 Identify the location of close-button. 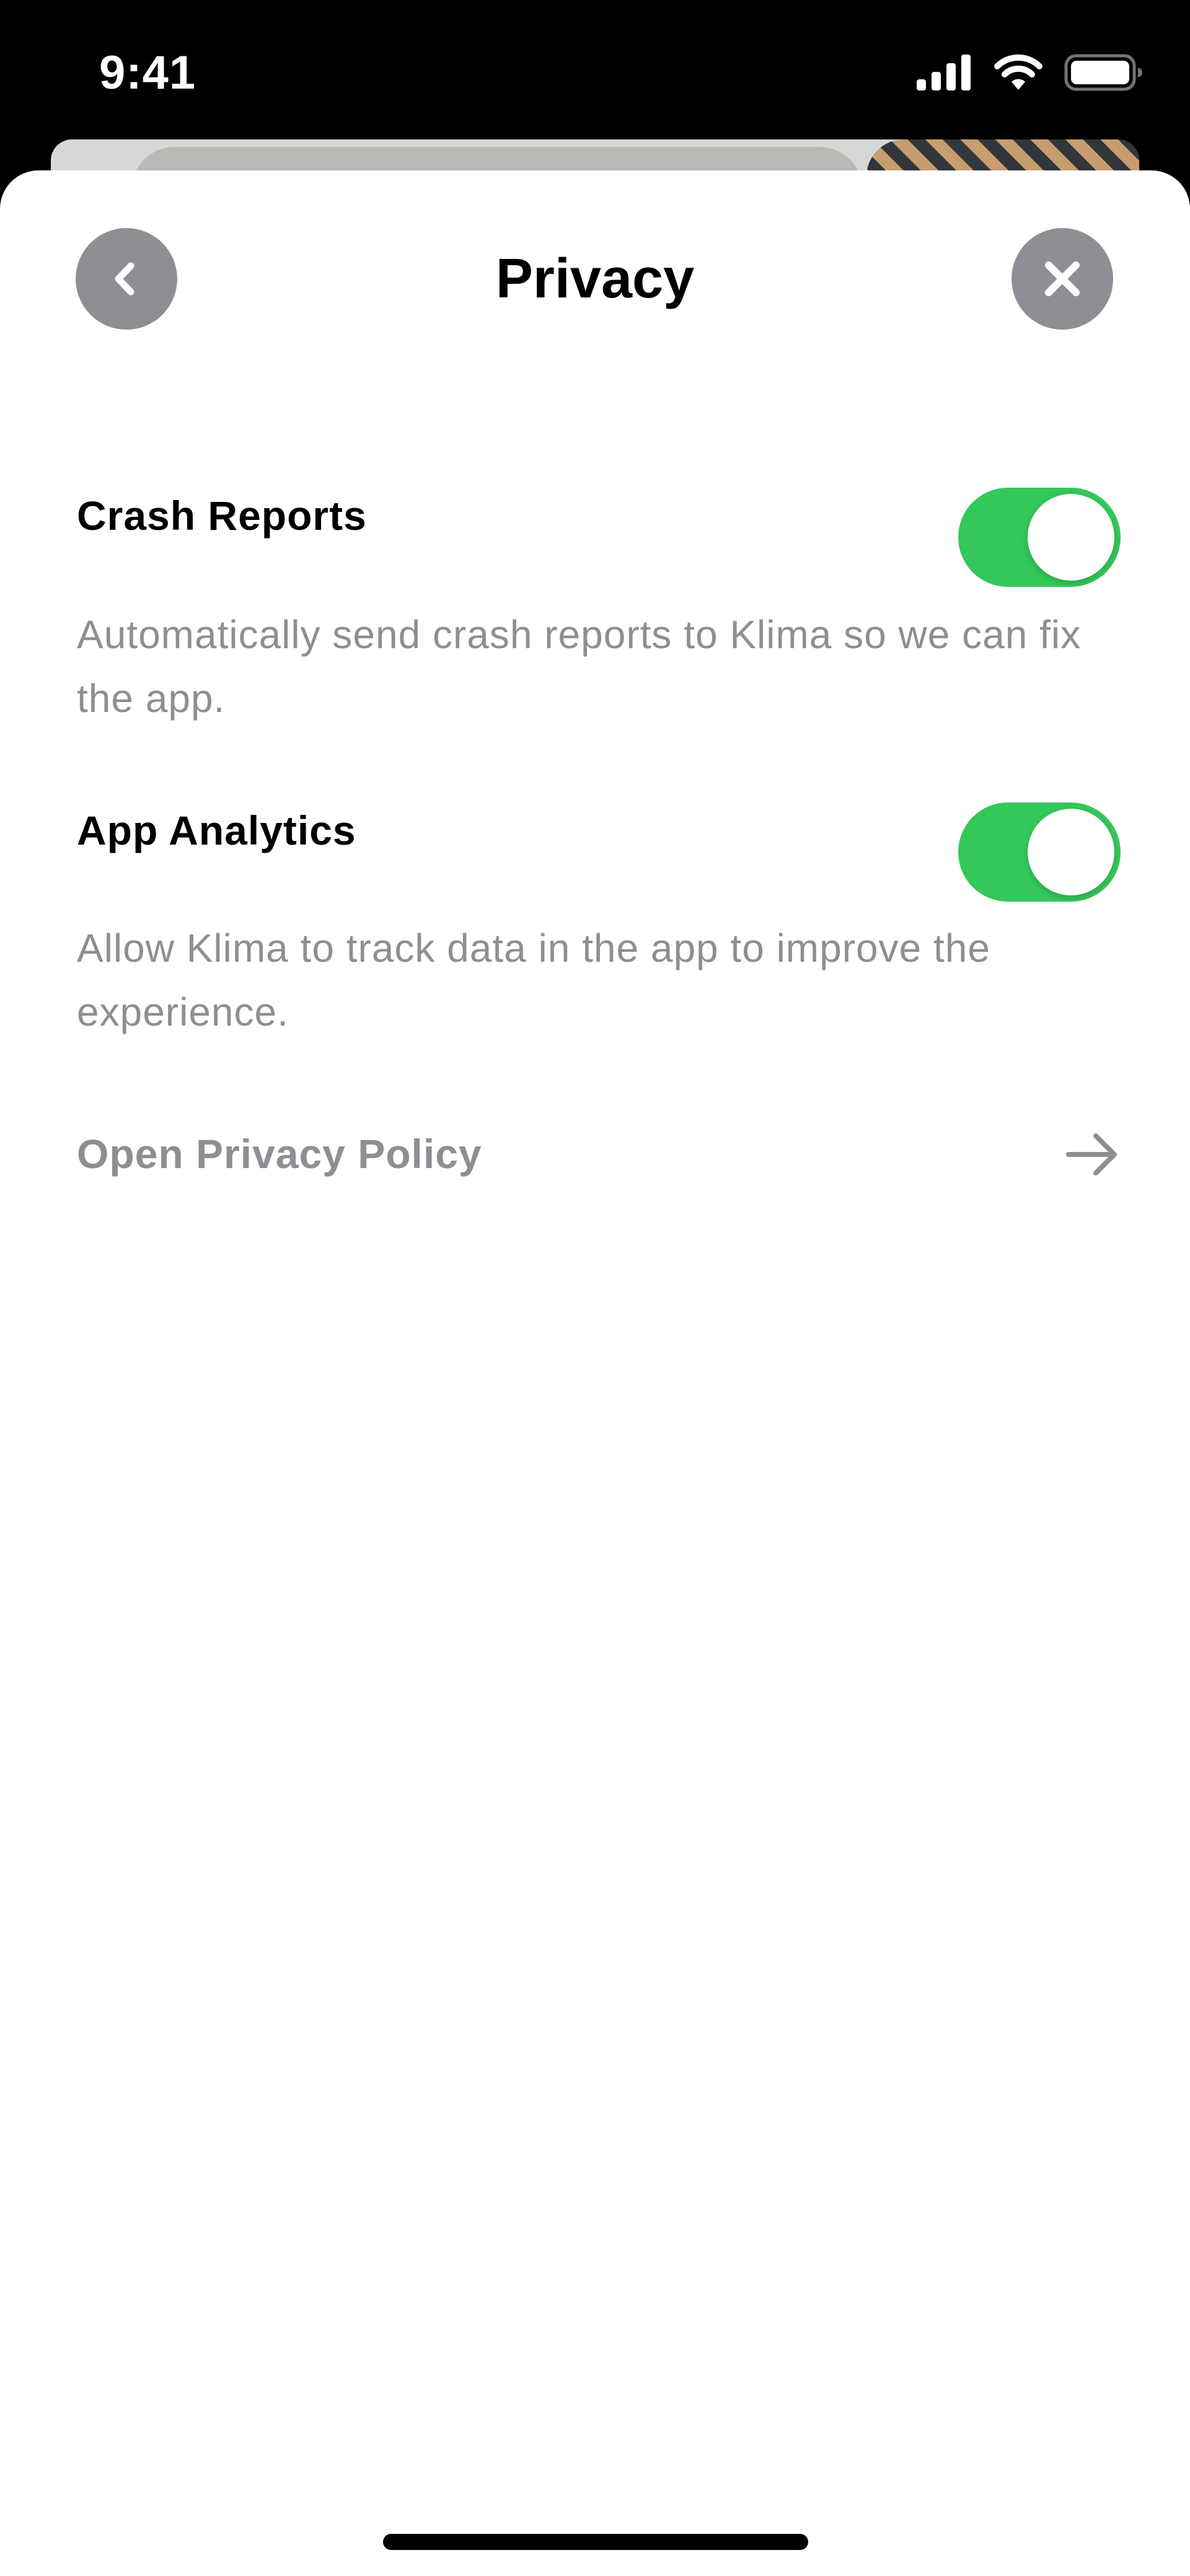
(1062, 279).